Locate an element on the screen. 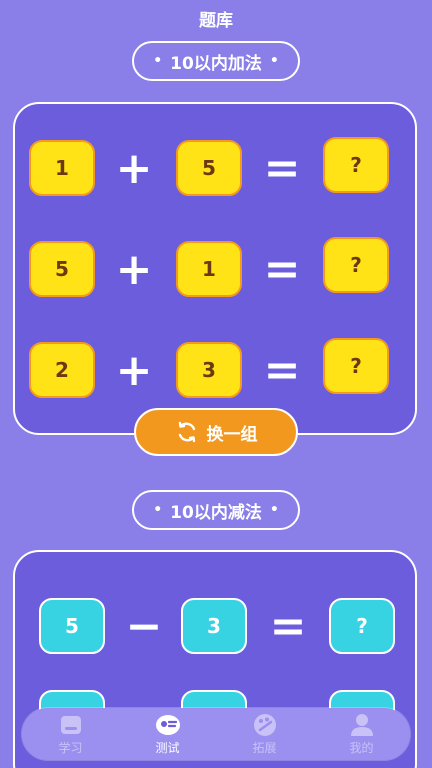 Image resolution: width=432 pixels, height=768 pixels. subtraction-row1-operand-b: 3 is located at coordinates (214, 626).